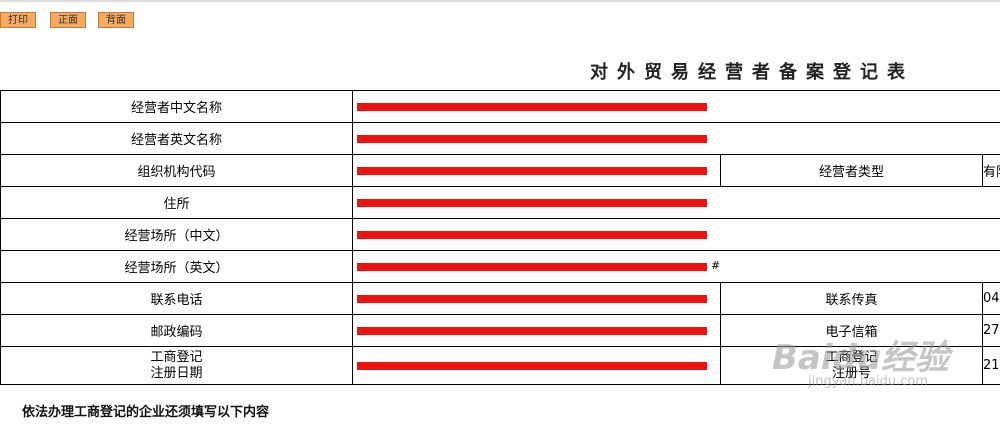  Describe the element at coordinates (861, 358) in the screenshot. I see `watermark-logo: Baidu经验` at that location.